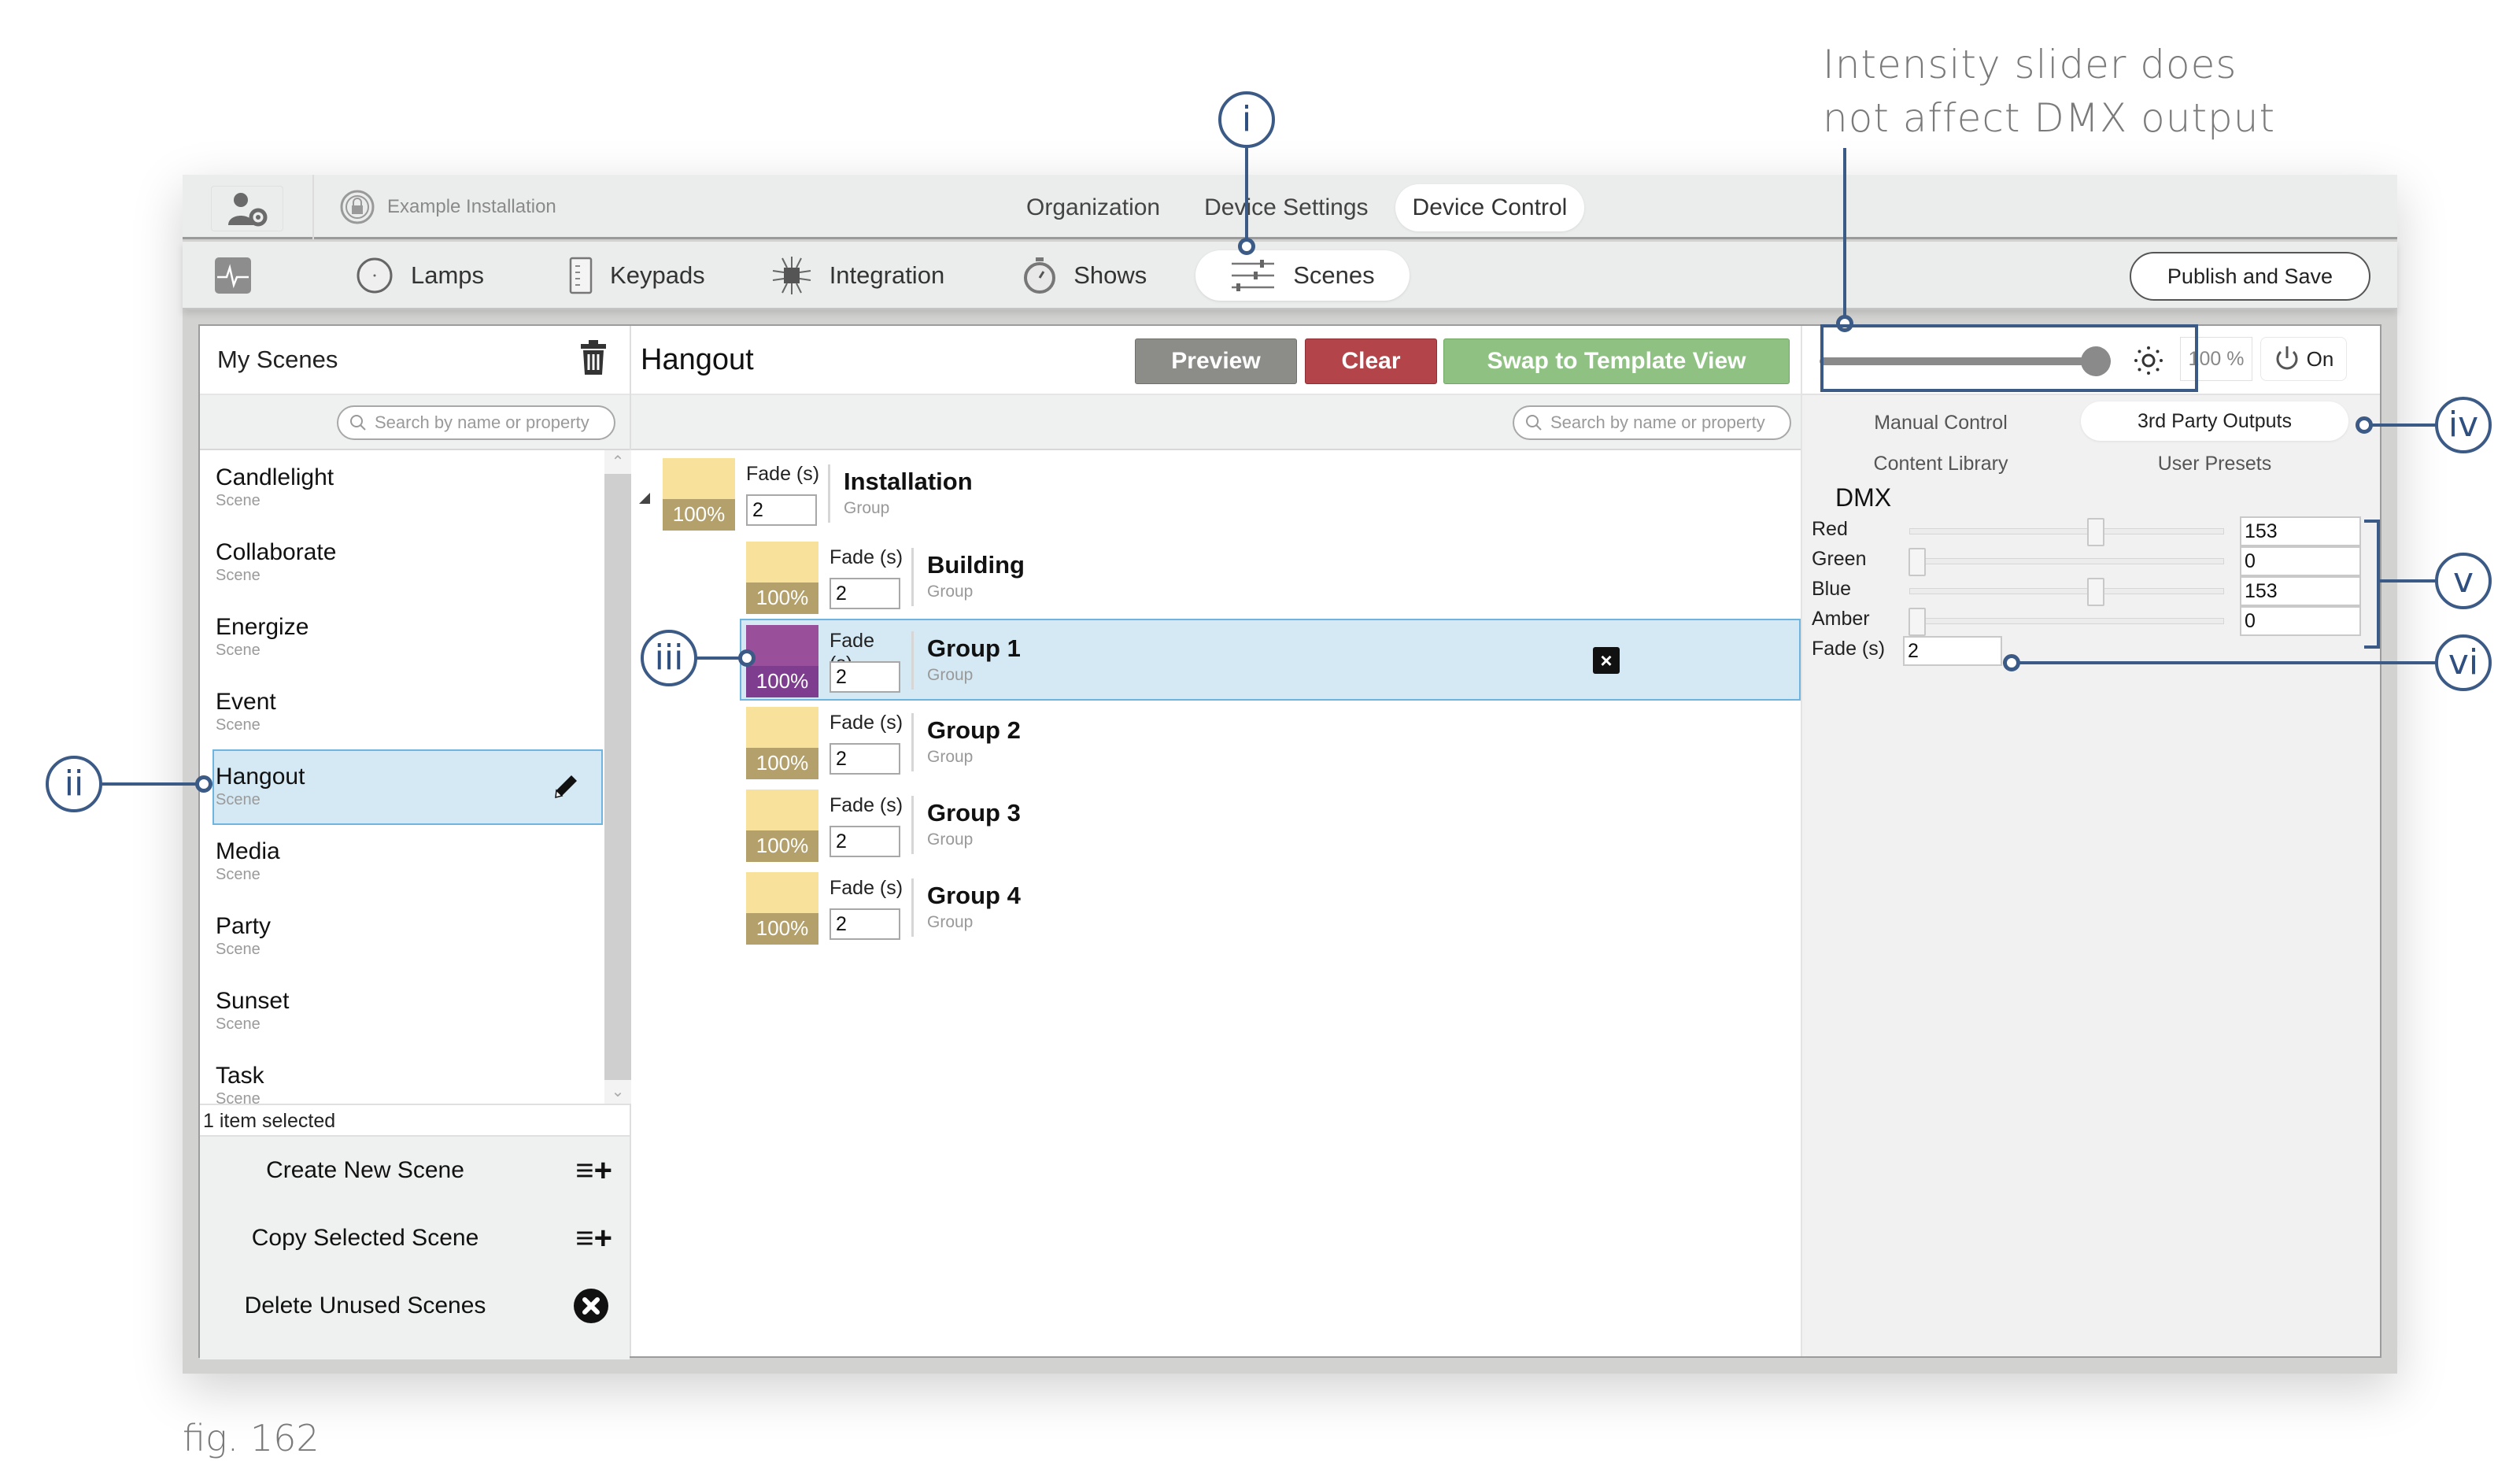 The image size is (2520, 1472). What do you see at coordinates (1110, 275) in the screenshot?
I see `nav-shows-label: Shows` at bounding box center [1110, 275].